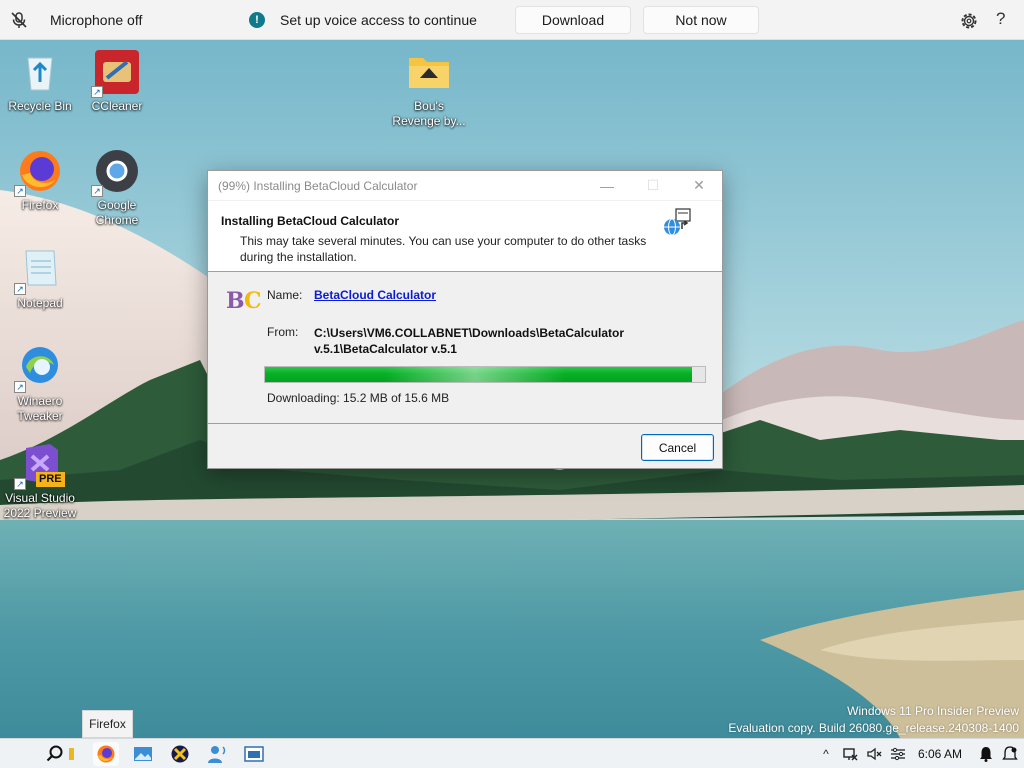 The width and height of the screenshot is (1024, 768). Describe the element at coordinates (107, 724) in the screenshot. I see `taskbar-tooltip: Firefox` at that location.